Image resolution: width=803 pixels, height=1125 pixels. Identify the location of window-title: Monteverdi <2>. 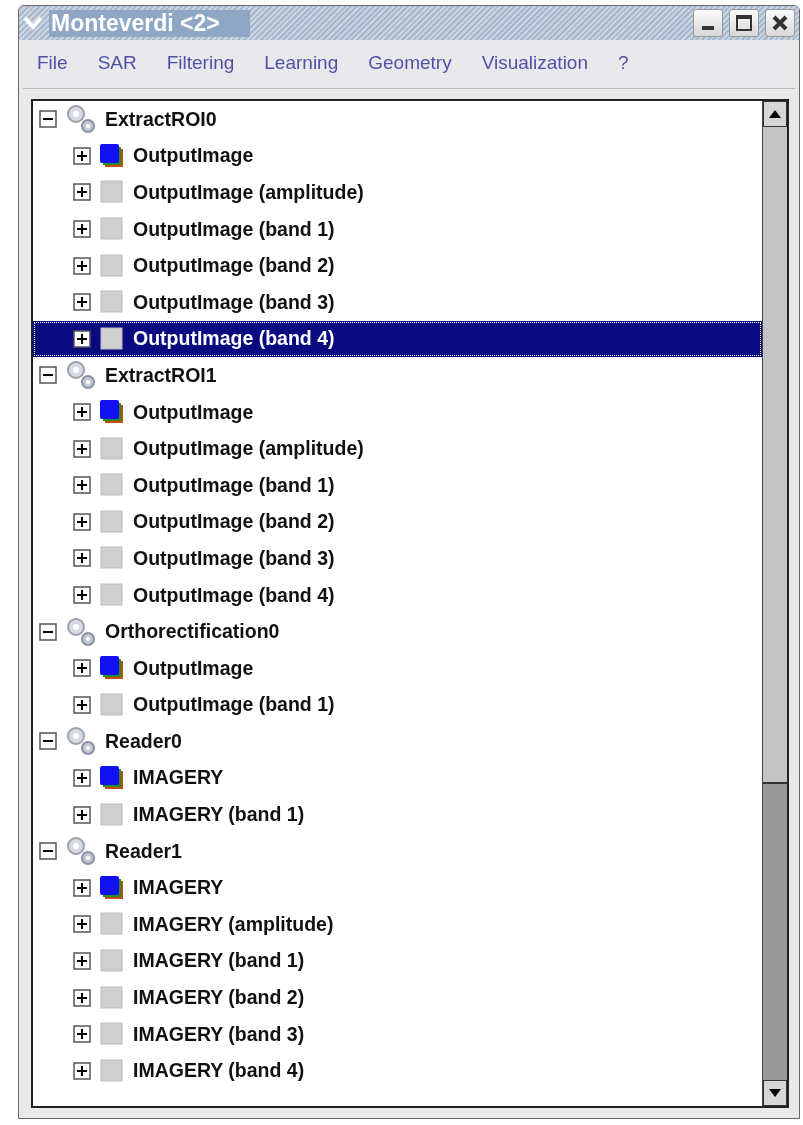
(149, 23).